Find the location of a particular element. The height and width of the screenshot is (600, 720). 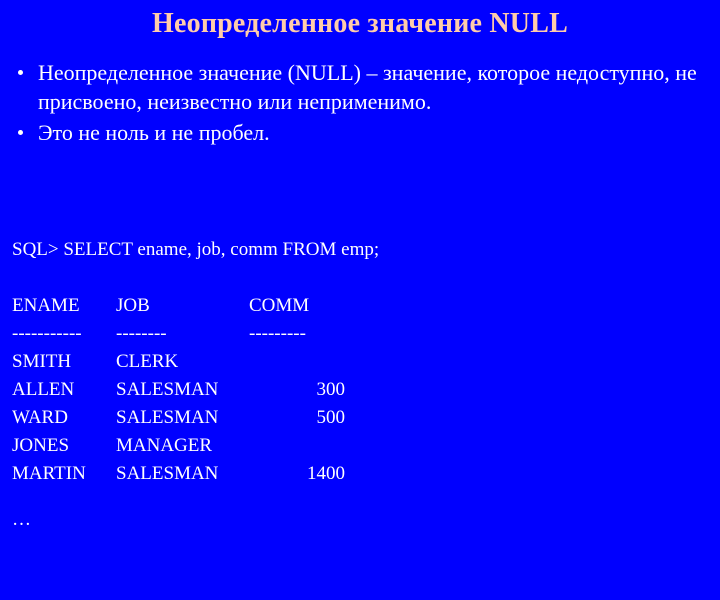

cell-ename: SMITH is located at coordinates (42, 361).